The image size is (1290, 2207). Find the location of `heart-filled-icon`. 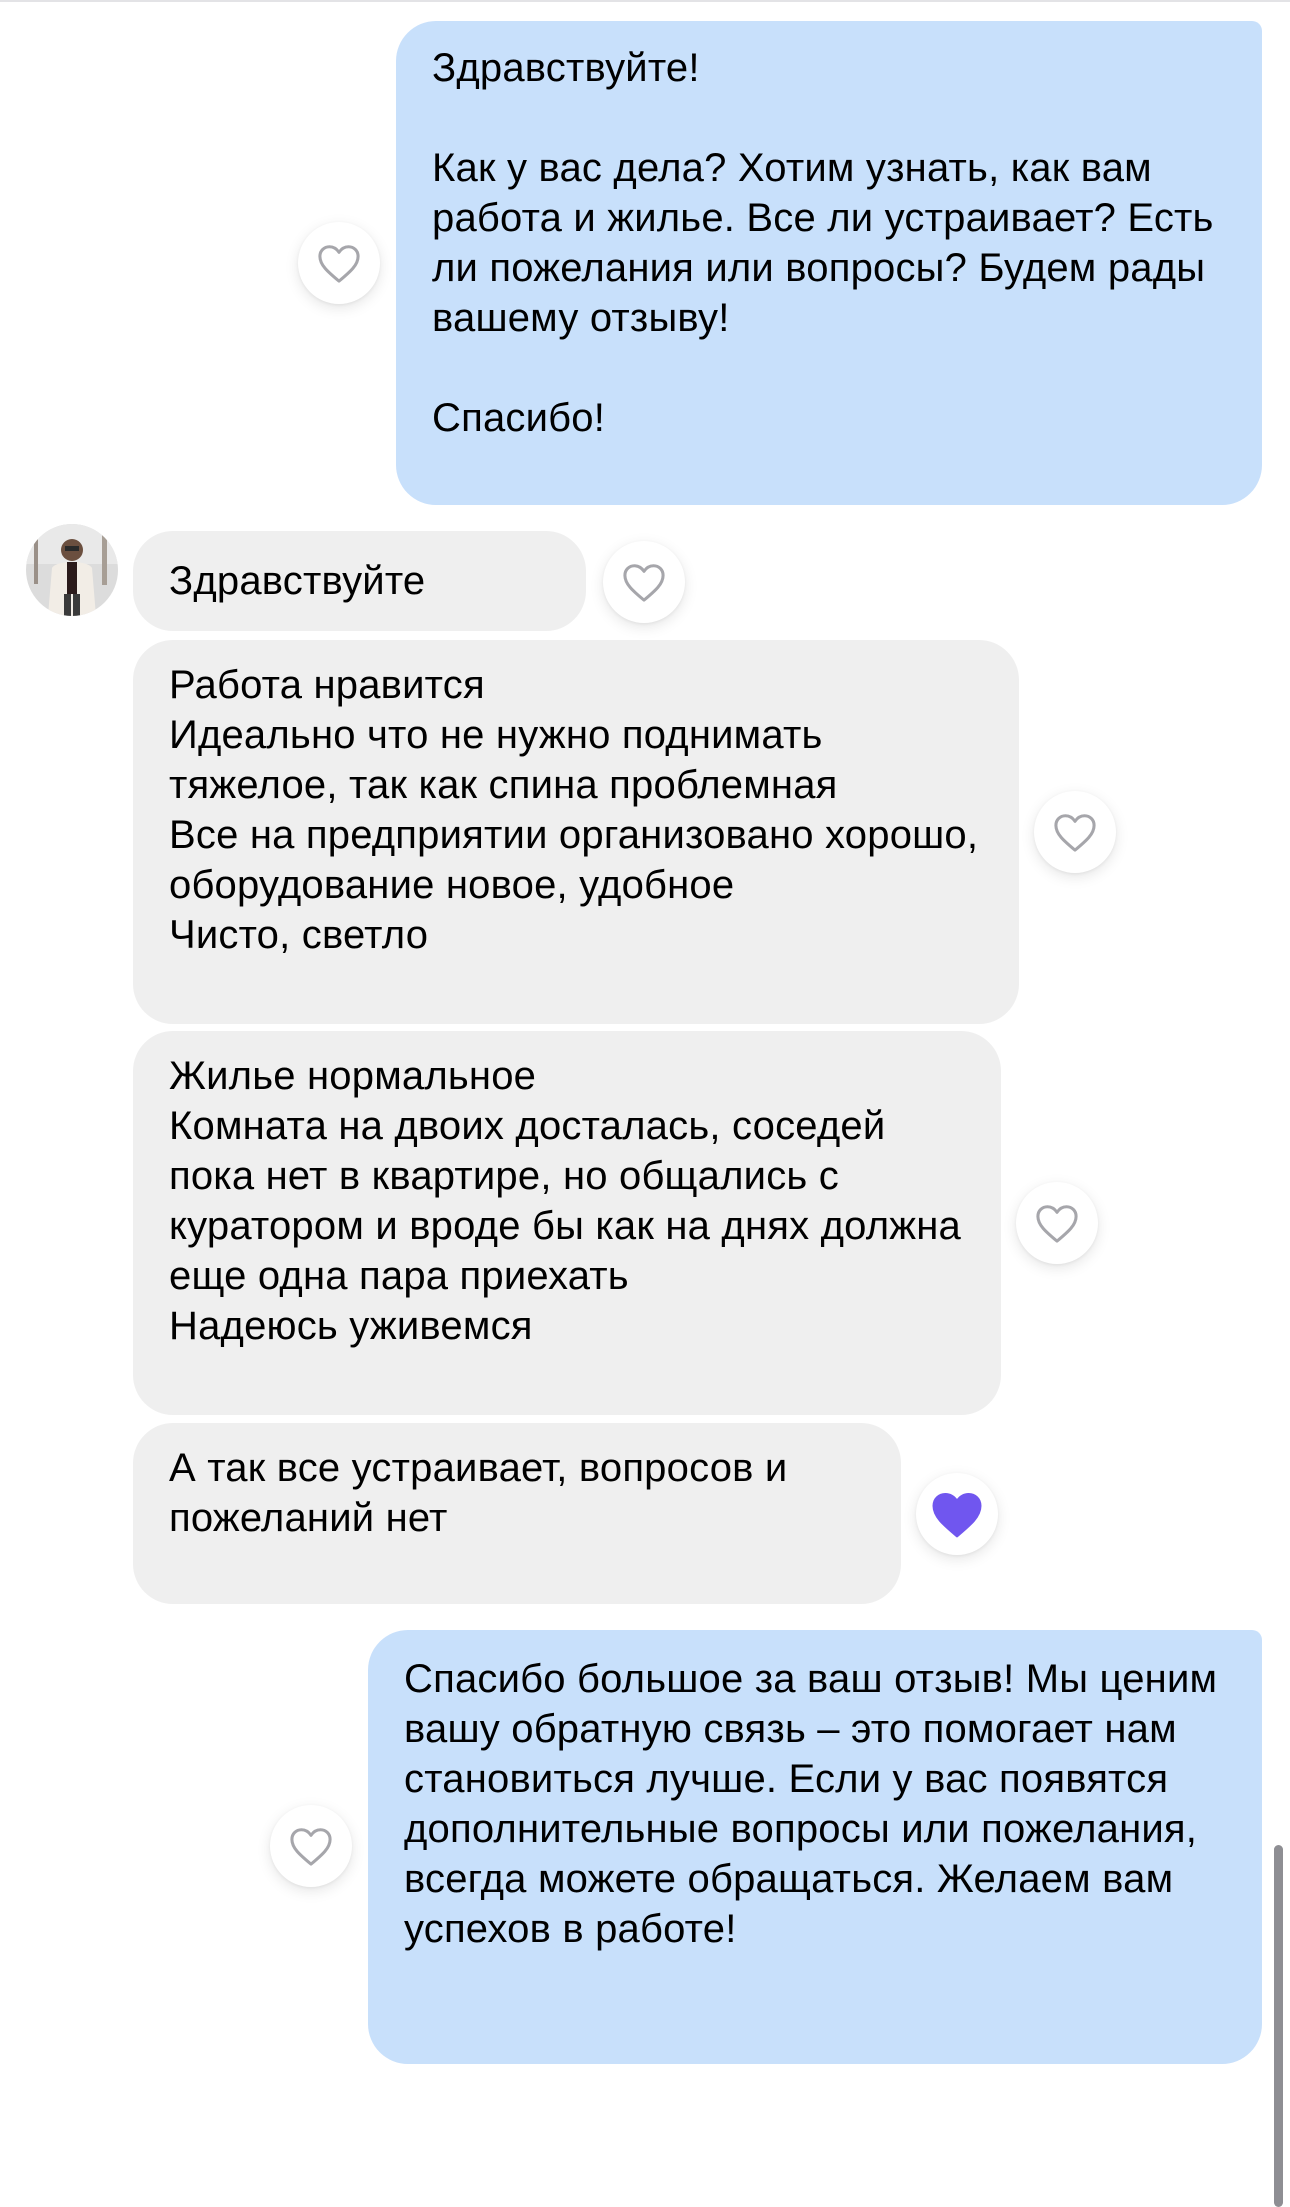

heart-filled-icon is located at coordinates (957, 1515).